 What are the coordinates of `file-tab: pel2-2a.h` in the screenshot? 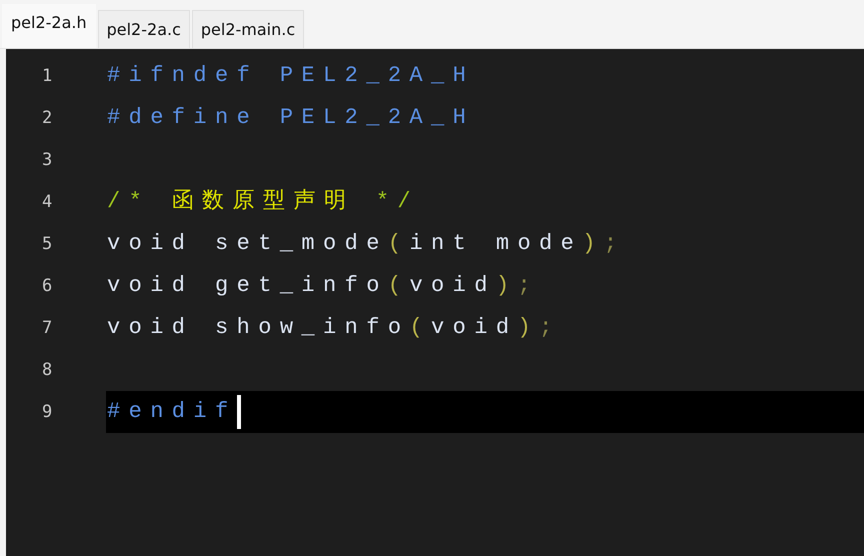 It's located at (49, 26).